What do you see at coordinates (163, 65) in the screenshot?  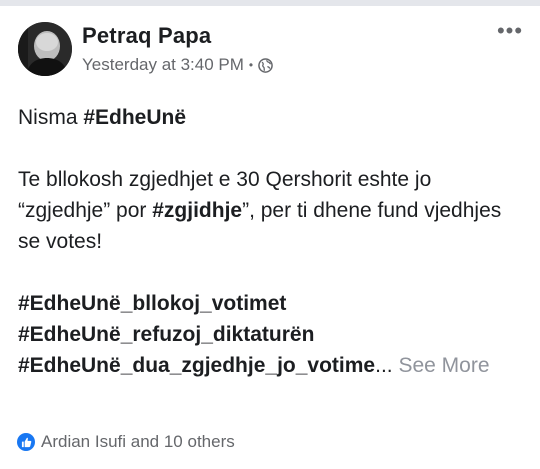 I see `timestamp: Yesterday at 3:40 PM` at bounding box center [163, 65].